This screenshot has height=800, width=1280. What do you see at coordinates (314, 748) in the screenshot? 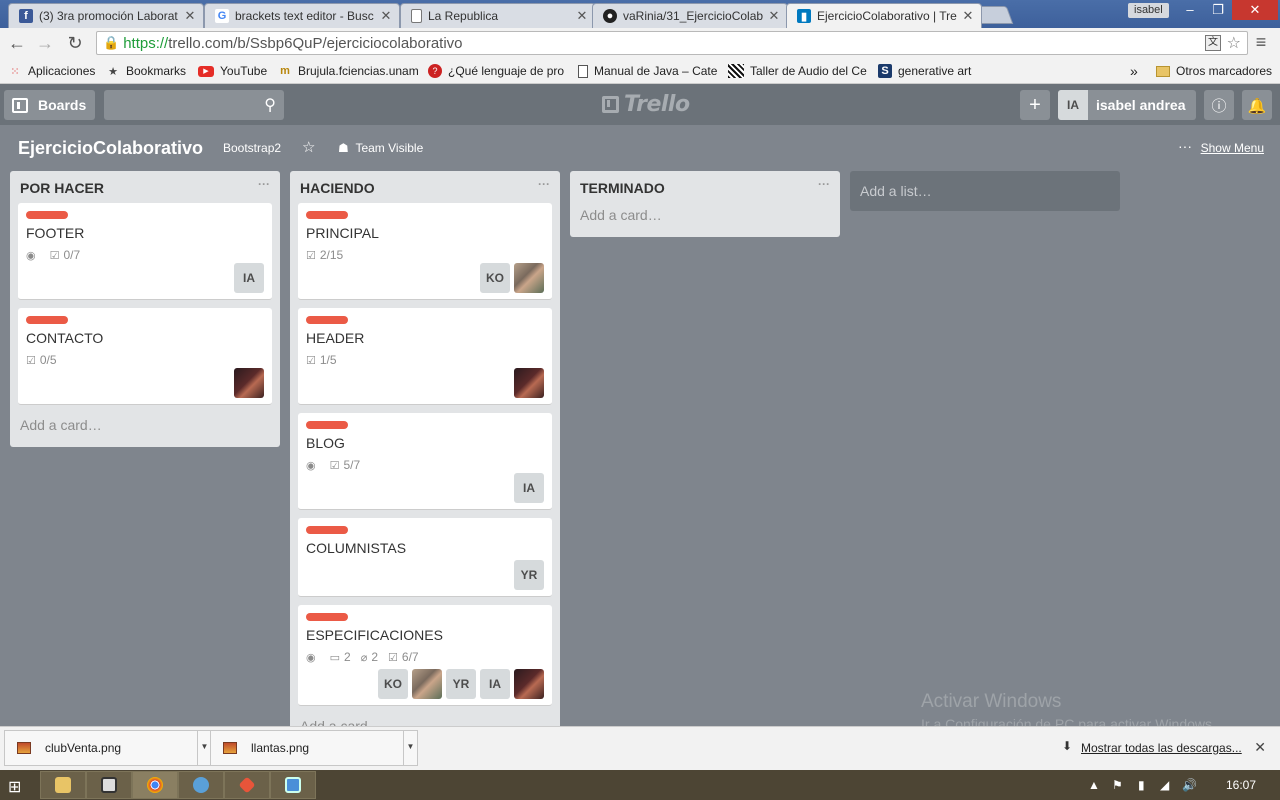
I see `download-item: llantas.png ▼` at bounding box center [314, 748].